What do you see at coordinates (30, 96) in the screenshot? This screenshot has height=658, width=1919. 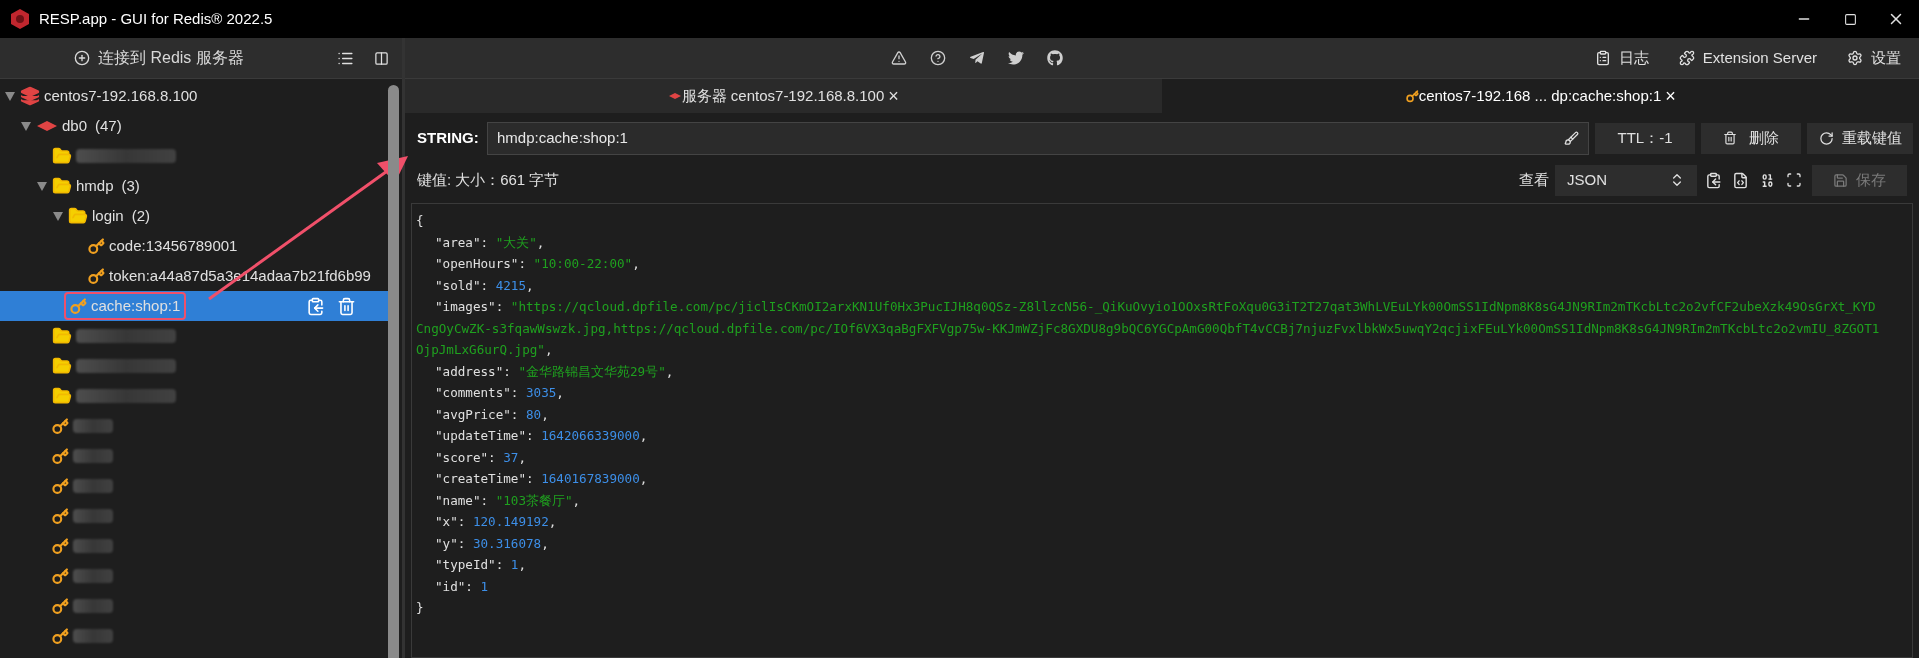 I see `server-stack-icon` at bounding box center [30, 96].